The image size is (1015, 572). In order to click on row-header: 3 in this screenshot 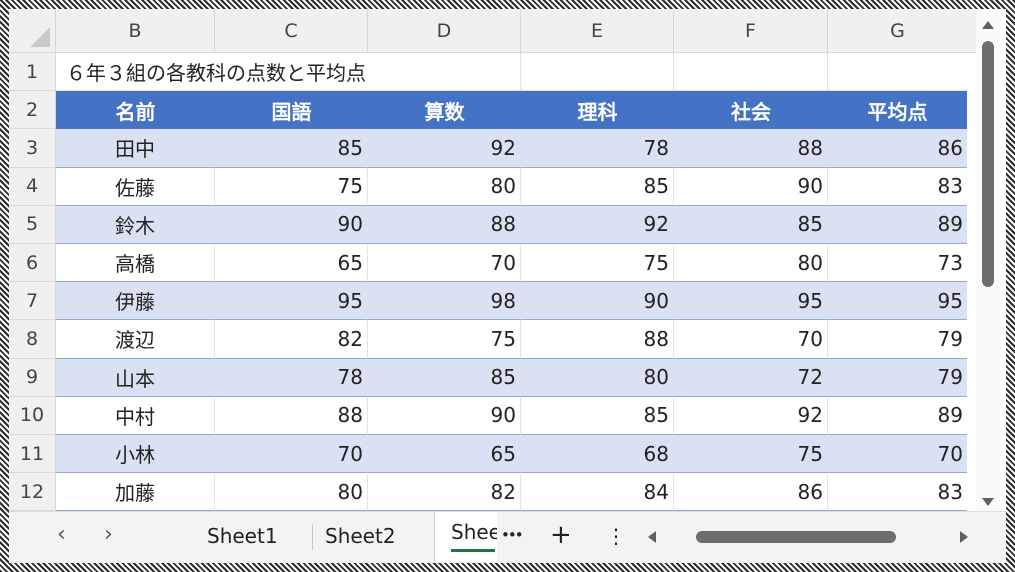, I will do `click(32, 148)`.